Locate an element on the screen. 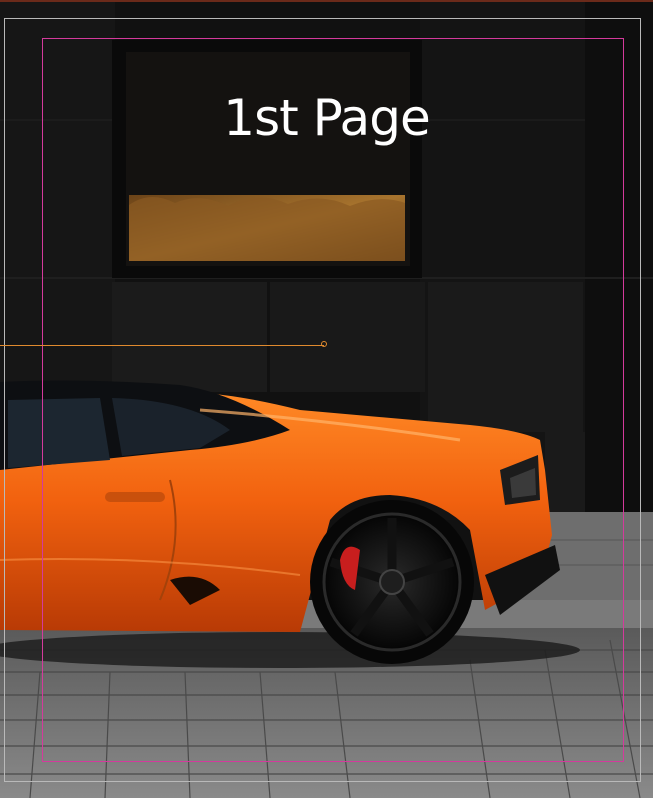  top-edge-line is located at coordinates (326, 1).